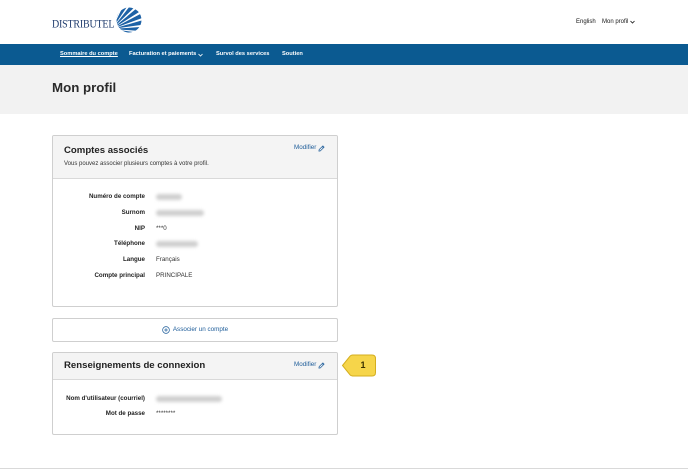 This screenshot has height=472, width=688. What do you see at coordinates (139, 228) in the screenshot?
I see `field-label: NIP` at bounding box center [139, 228].